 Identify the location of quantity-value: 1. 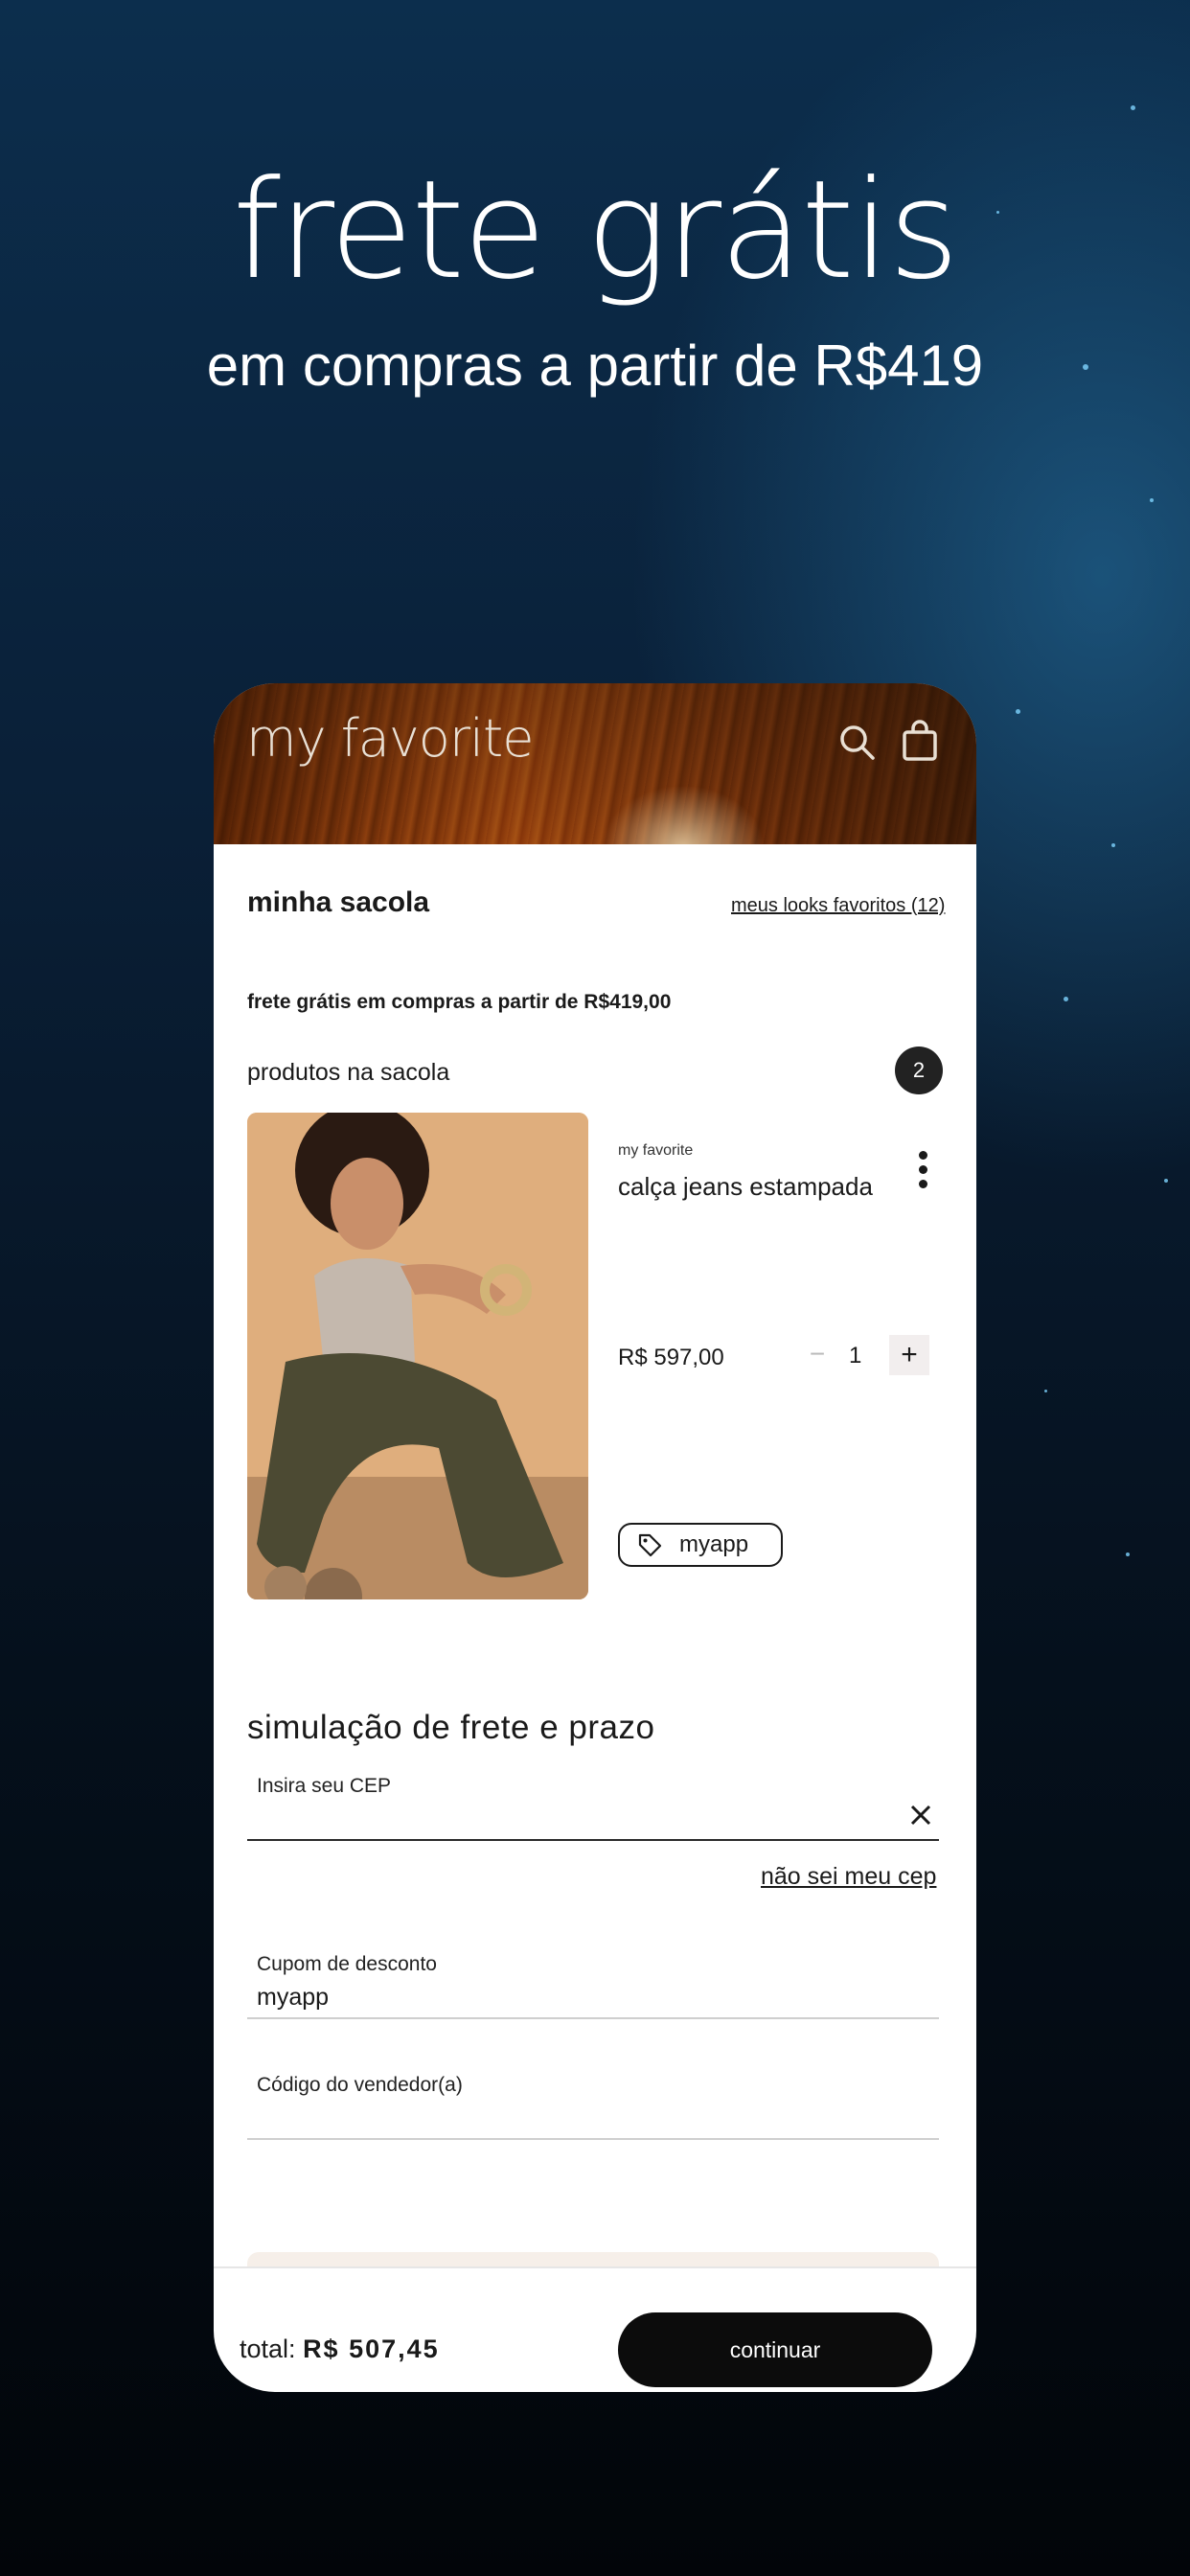
(856, 1355).